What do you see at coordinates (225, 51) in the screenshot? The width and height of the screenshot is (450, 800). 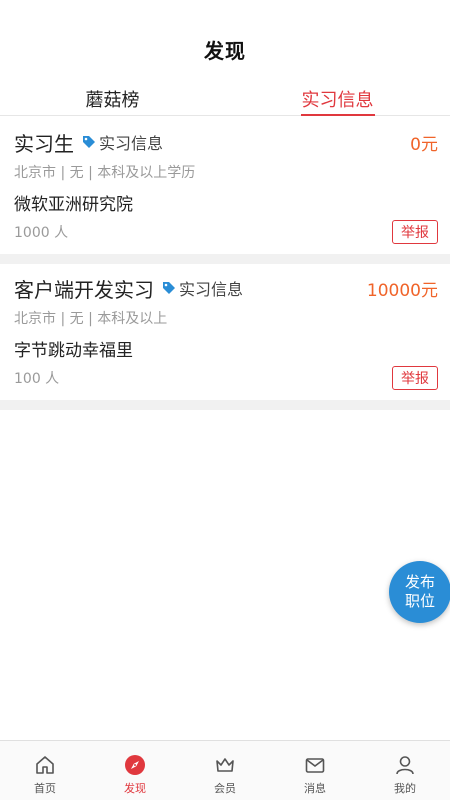 I see `page-title: 发现` at bounding box center [225, 51].